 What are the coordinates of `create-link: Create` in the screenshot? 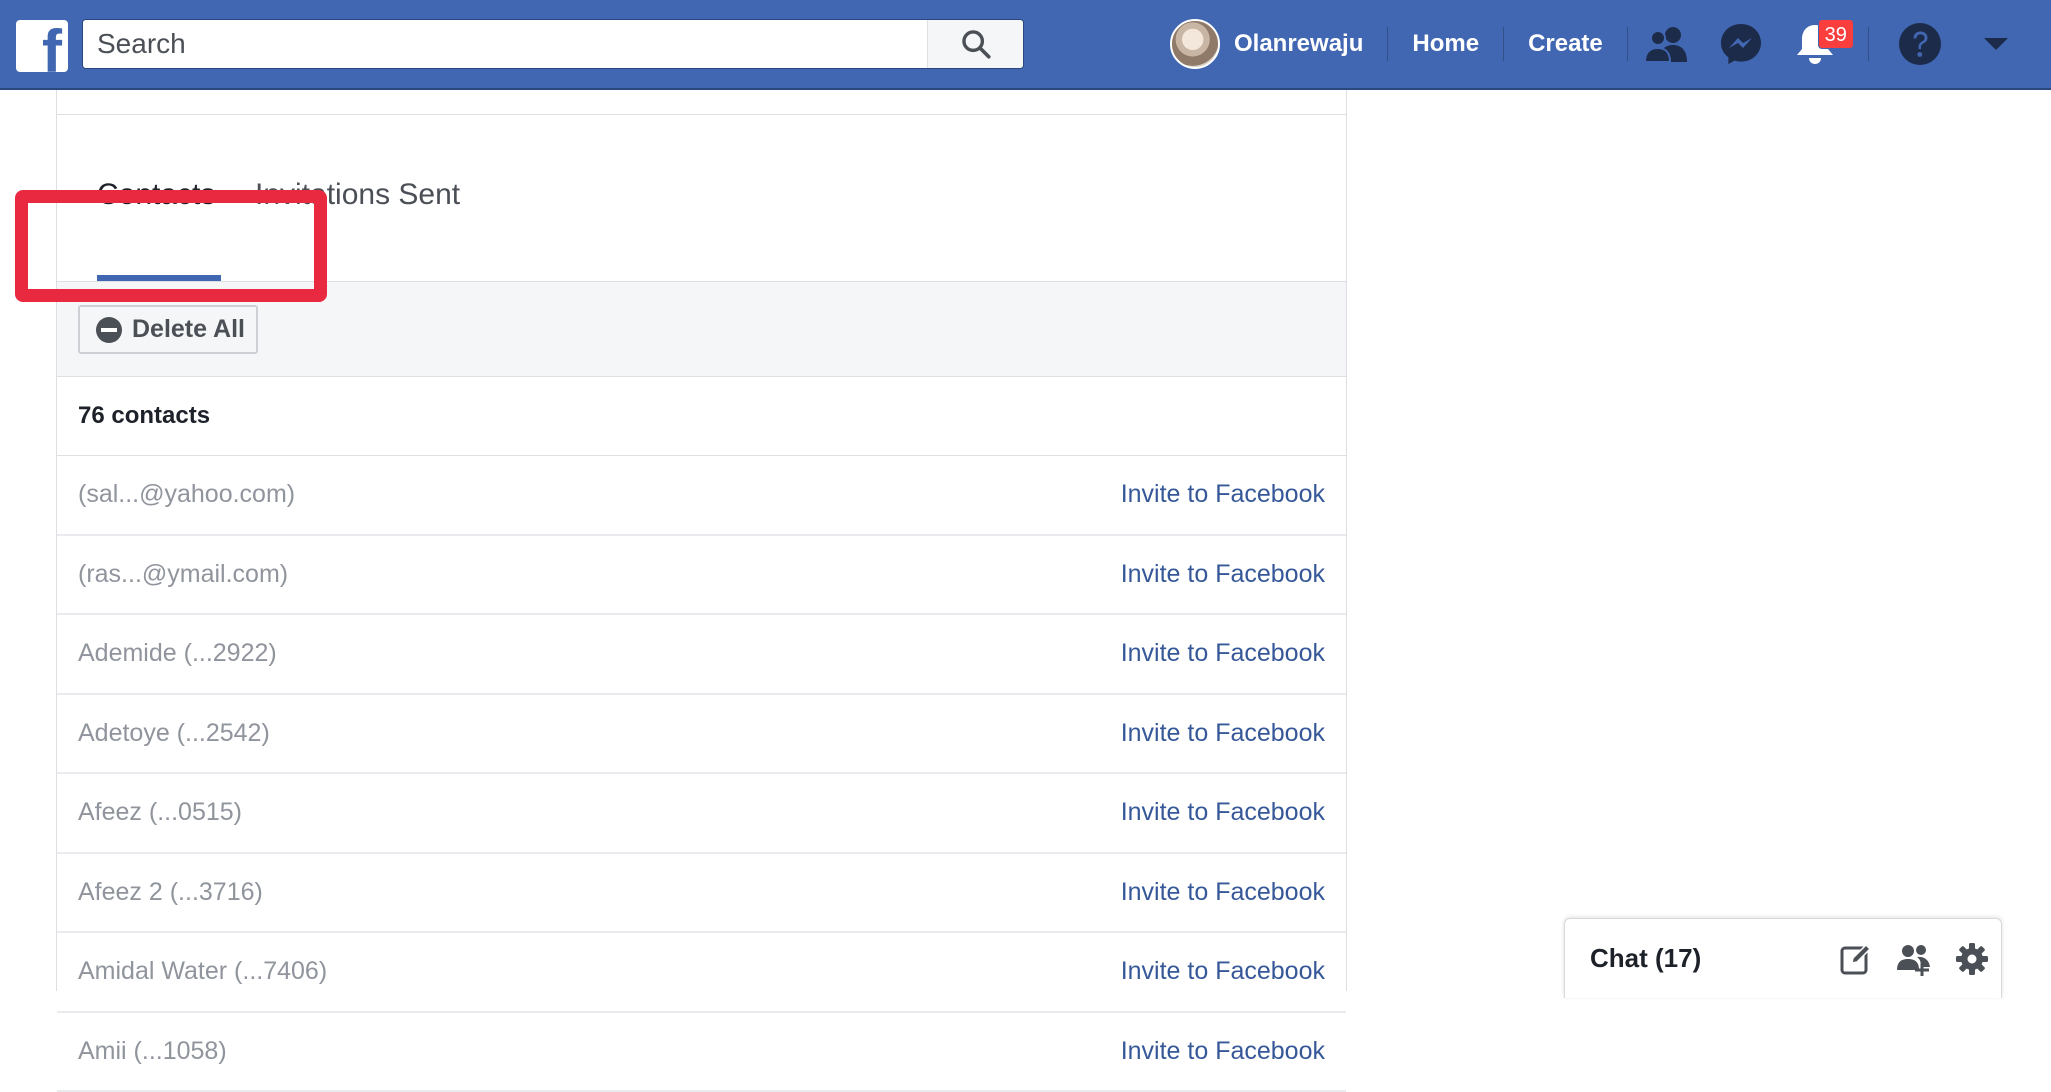 It's located at (1565, 44).